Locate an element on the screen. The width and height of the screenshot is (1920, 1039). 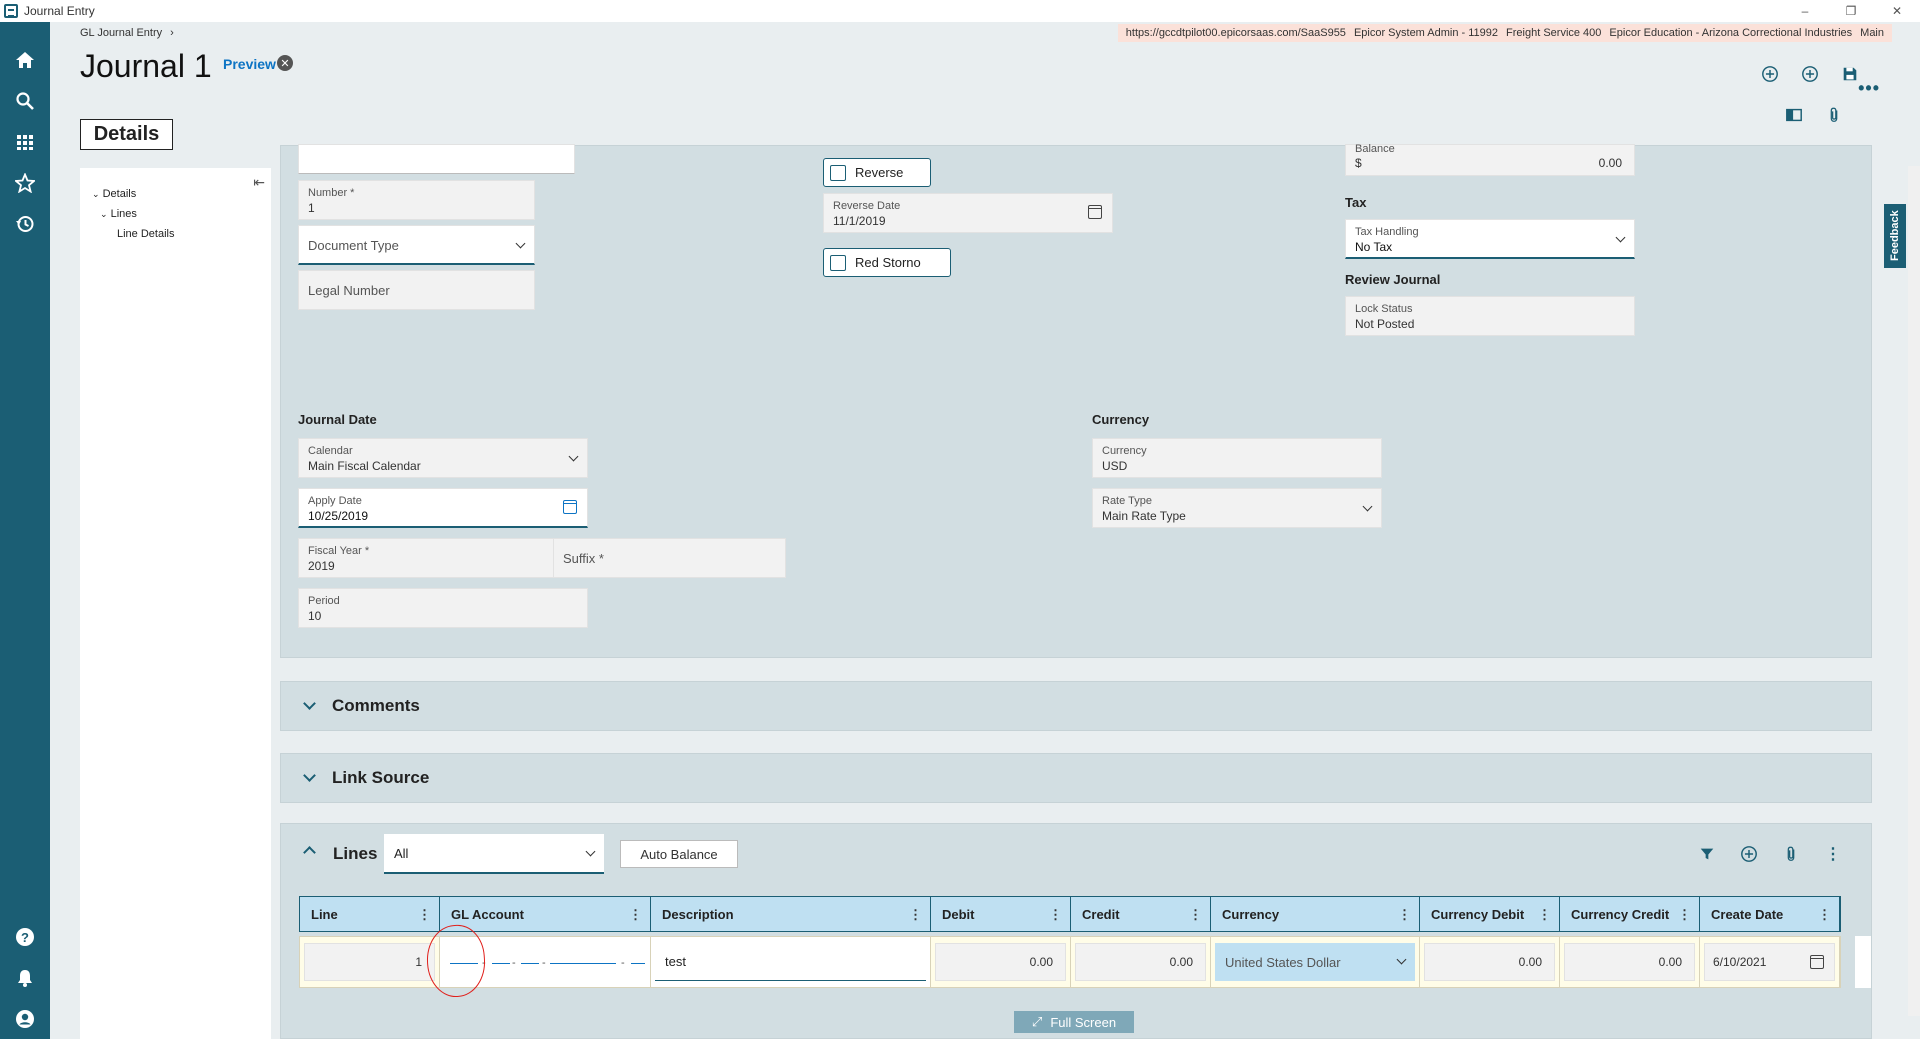
calendar-select: Calendar Main Fiscal Calendar is located at coordinates (443, 458).